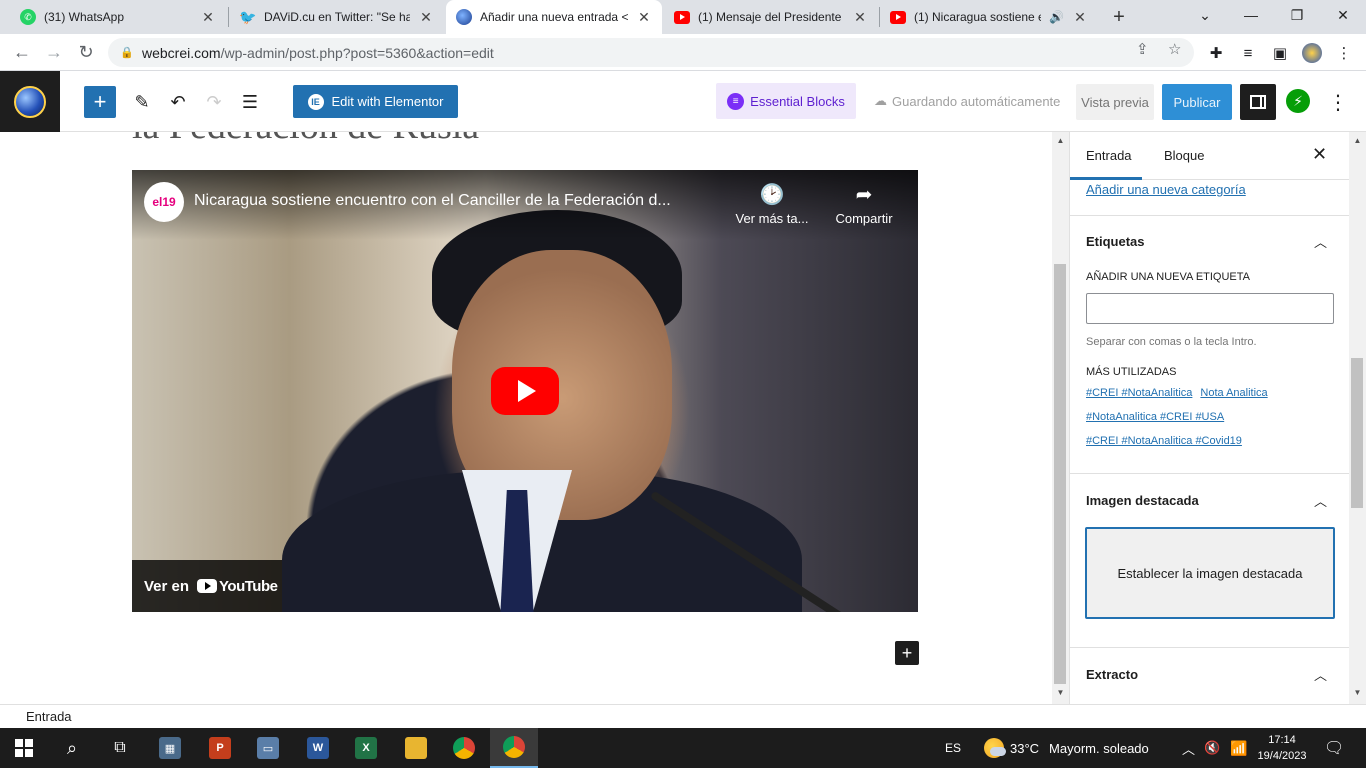 This screenshot has width=1366, height=768. What do you see at coordinates (514, 748) in the screenshot?
I see `chrome-profile-app-icon` at bounding box center [514, 748].